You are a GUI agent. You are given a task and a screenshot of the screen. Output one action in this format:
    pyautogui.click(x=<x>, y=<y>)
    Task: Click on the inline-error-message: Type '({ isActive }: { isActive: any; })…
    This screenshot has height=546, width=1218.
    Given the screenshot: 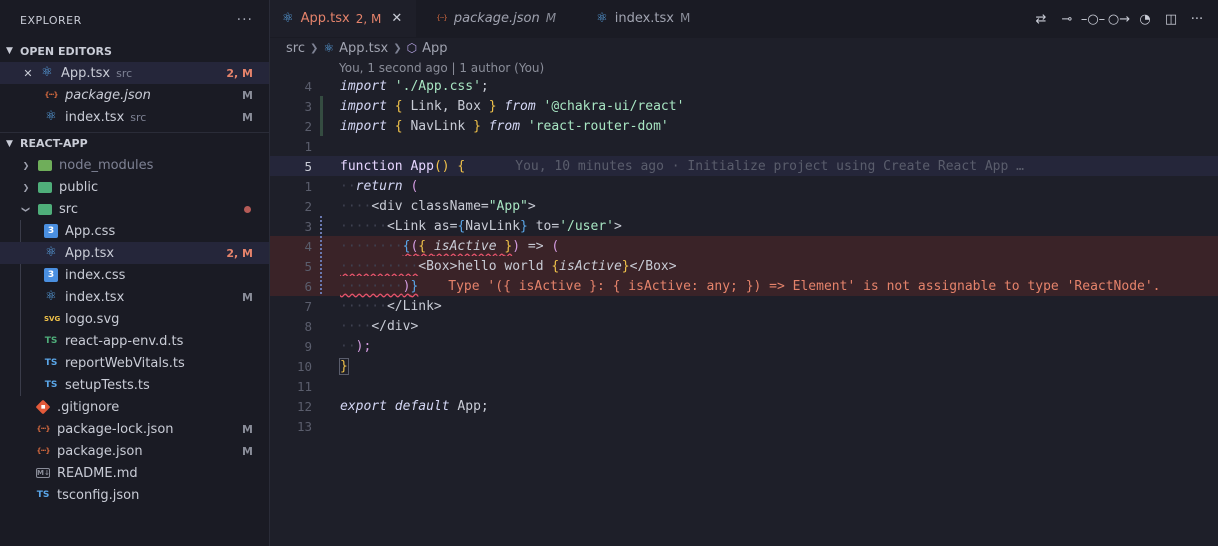 What is the action you would take?
    pyautogui.click(x=804, y=286)
    